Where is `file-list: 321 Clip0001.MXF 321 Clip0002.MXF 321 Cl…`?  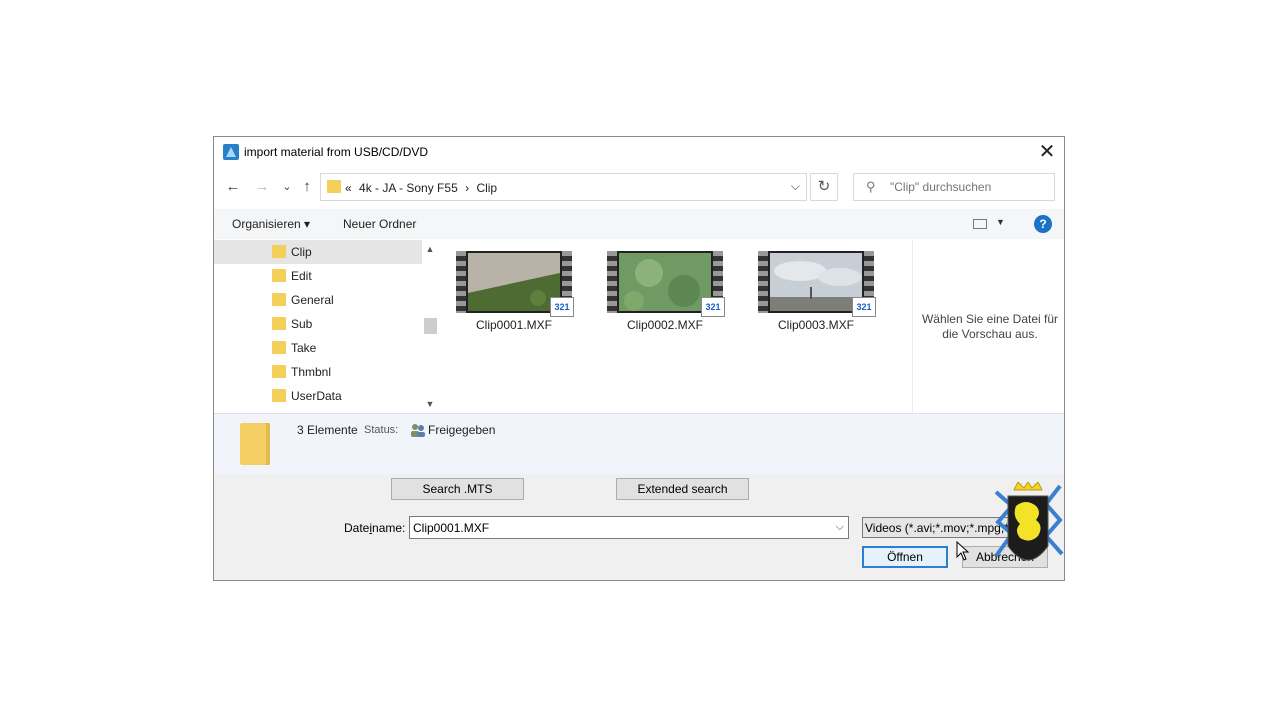 file-list: 321 Clip0001.MXF 321 Clip0002.MXF 321 Cl… is located at coordinates (675, 326).